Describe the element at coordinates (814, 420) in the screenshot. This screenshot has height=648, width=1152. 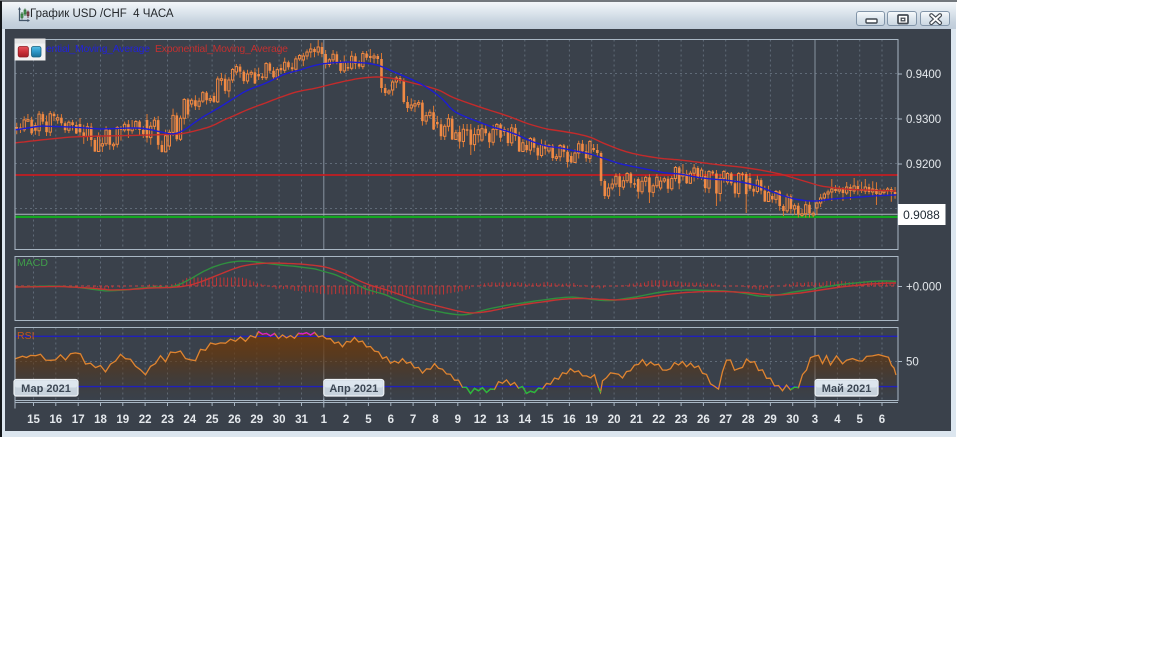
I see `svg-text: 3` at that location.